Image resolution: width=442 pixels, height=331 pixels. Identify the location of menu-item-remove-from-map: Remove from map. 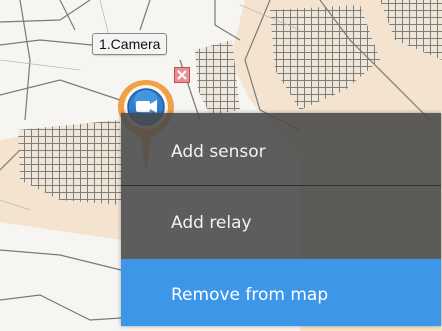
(281, 292).